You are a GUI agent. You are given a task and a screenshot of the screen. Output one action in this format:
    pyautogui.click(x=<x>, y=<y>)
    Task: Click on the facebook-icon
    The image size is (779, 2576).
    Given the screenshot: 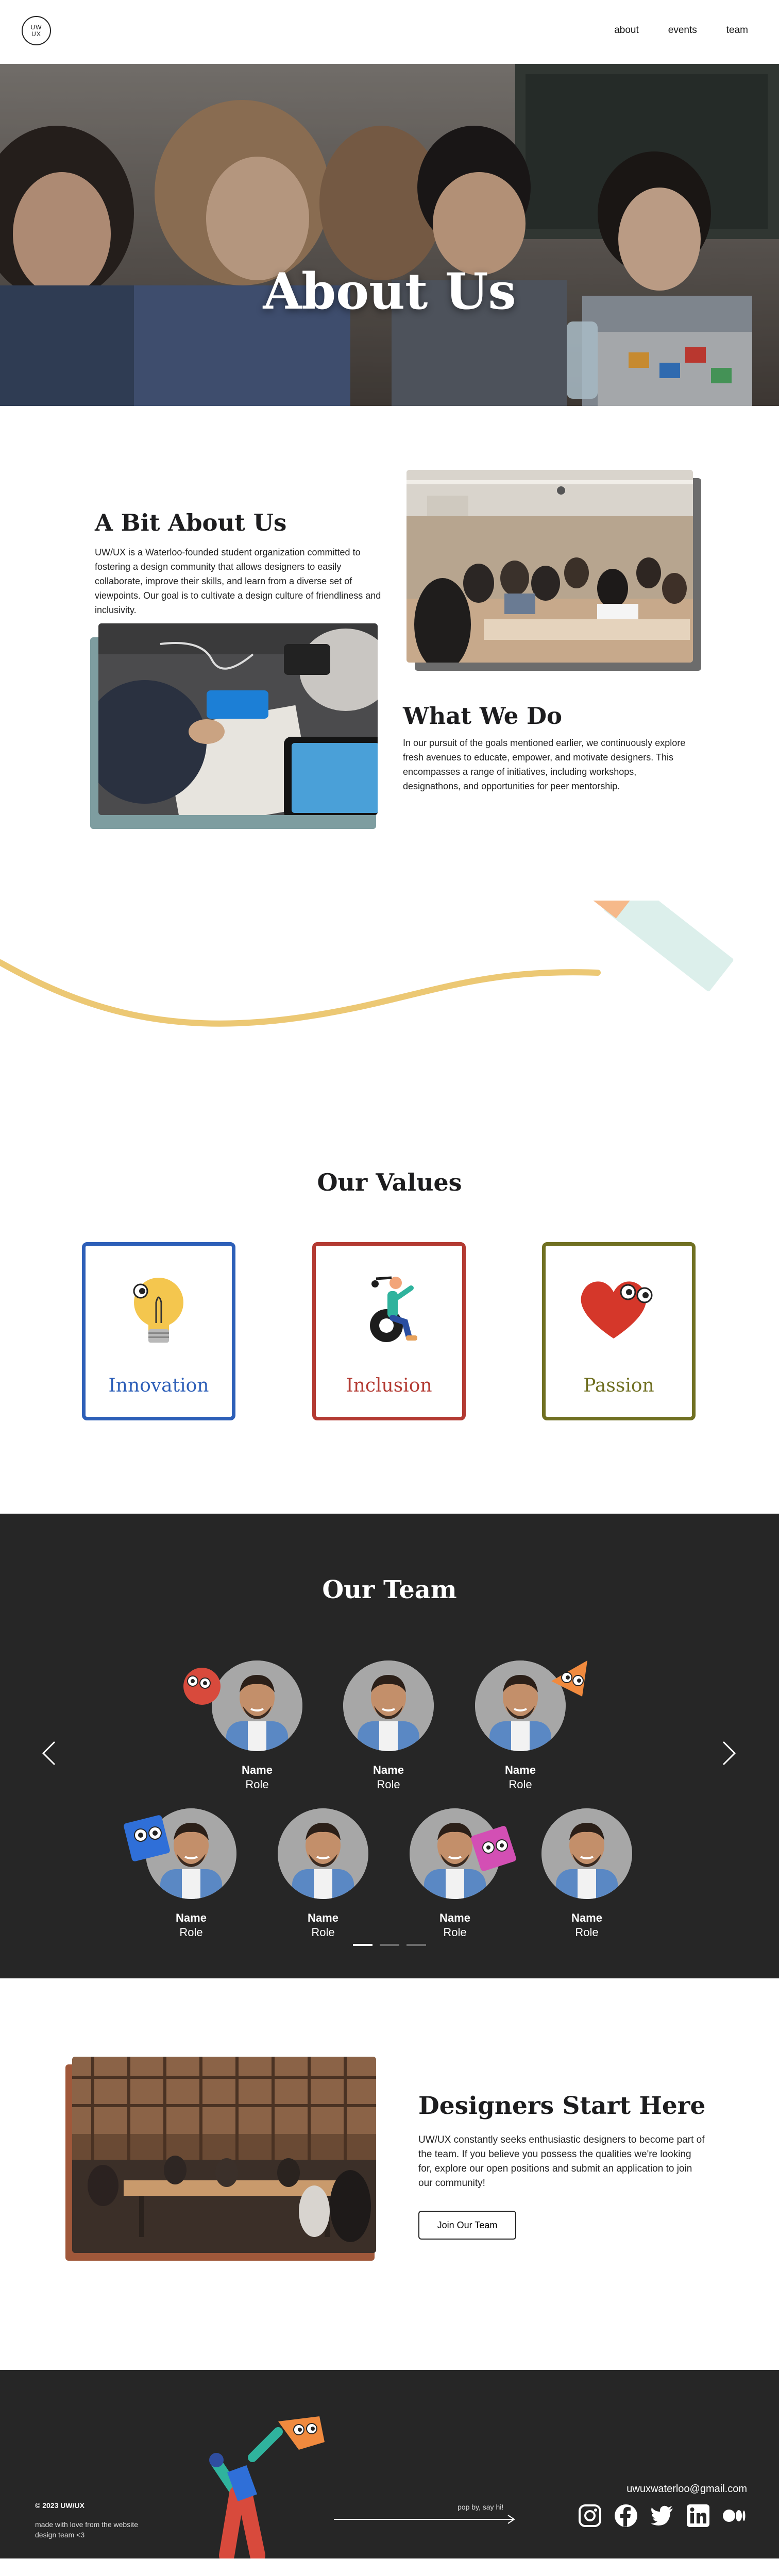 What is the action you would take?
    pyautogui.click(x=626, y=2516)
    